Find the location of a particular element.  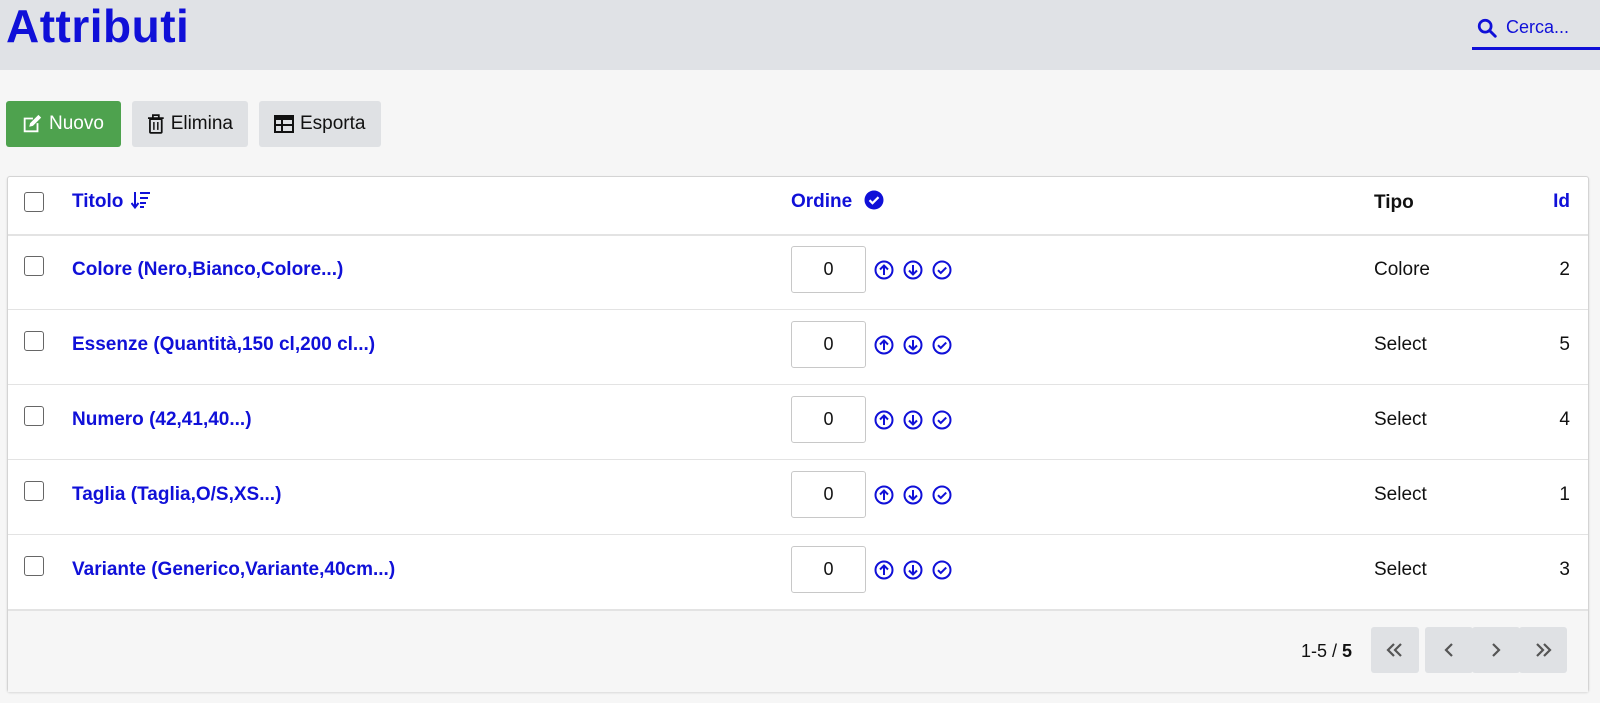

sort-desc-icon is located at coordinates (140, 201).